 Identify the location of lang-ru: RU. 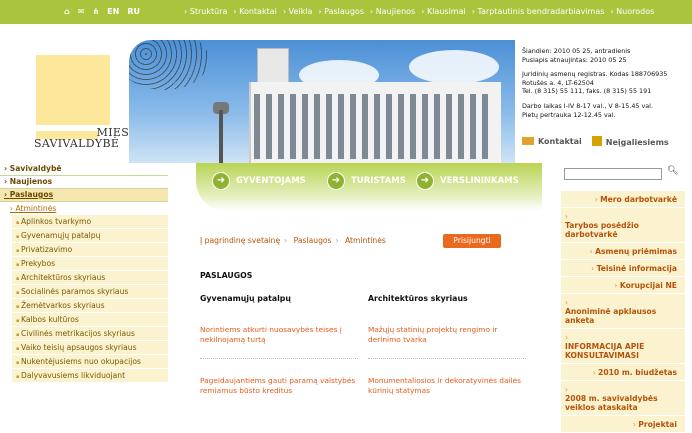
(133, 11).